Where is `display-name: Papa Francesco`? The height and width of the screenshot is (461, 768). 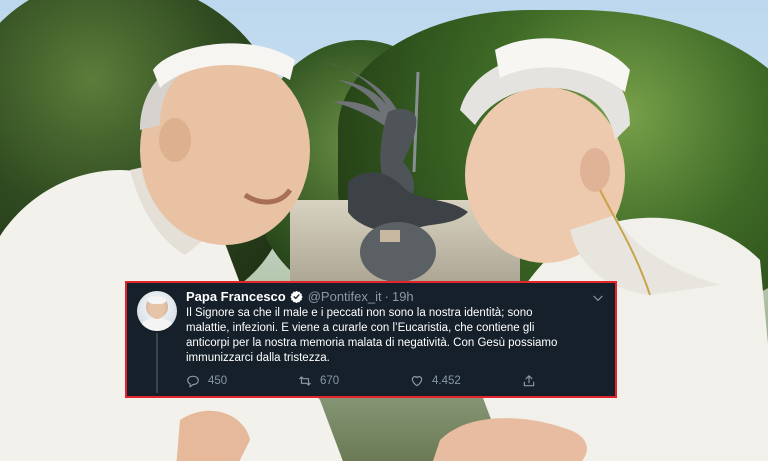
display-name: Papa Francesco is located at coordinates (236, 296).